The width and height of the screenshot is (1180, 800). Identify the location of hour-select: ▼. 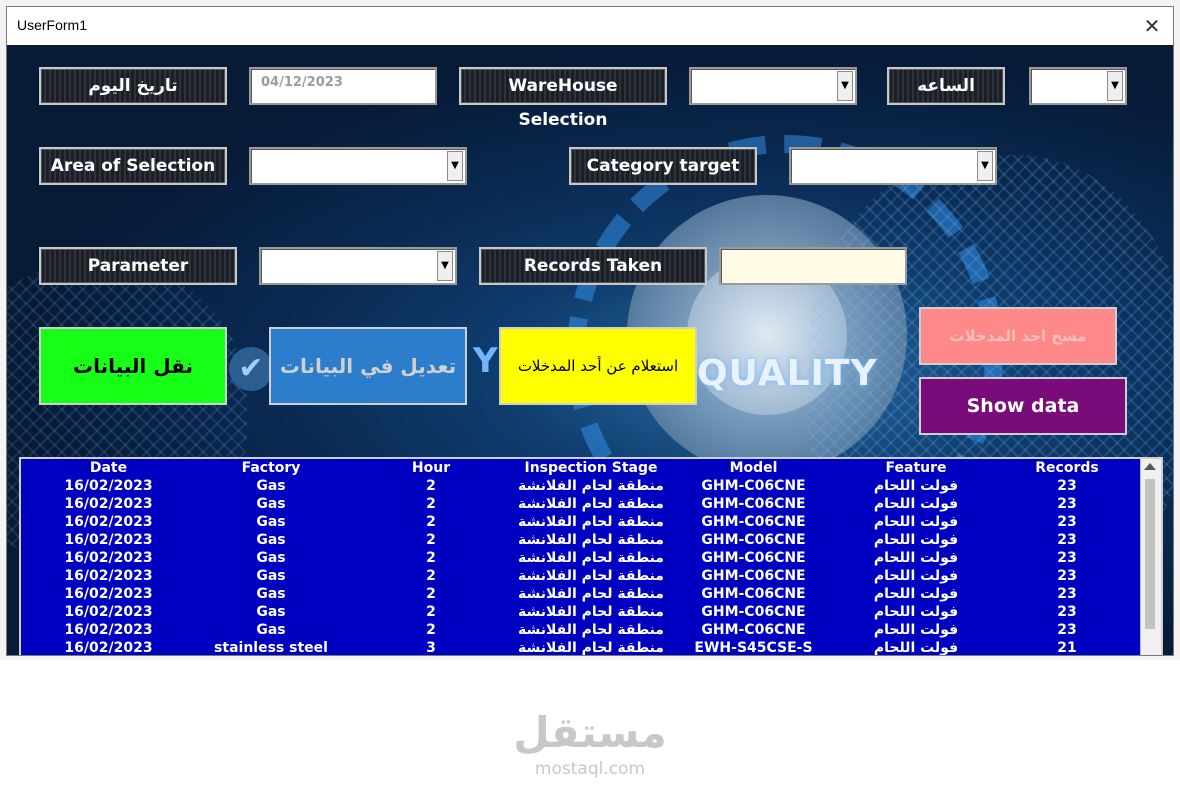
(1078, 86).